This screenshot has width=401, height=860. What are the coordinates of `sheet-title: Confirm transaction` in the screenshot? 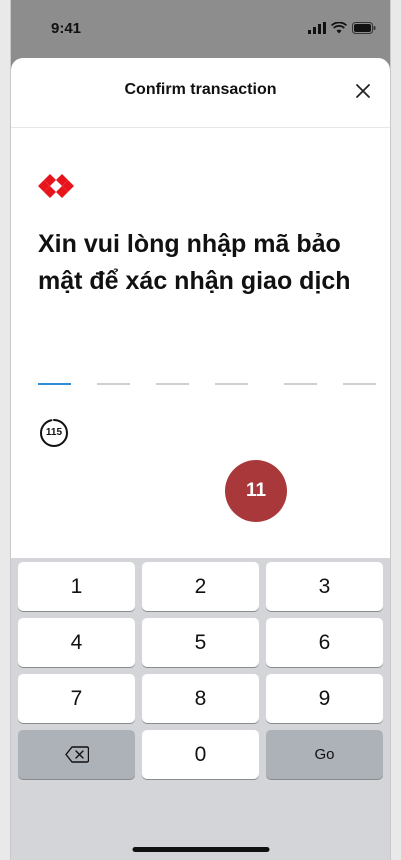 It's located at (200, 89).